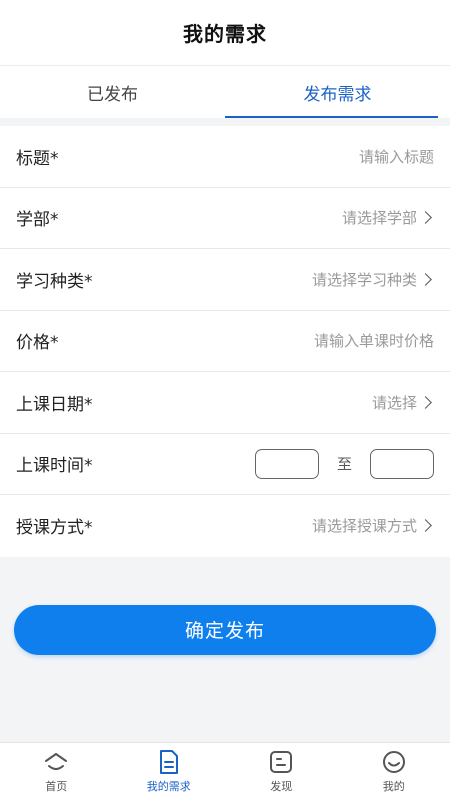 The height and width of the screenshot is (800, 450). Describe the element at coordinates (402, 463) in the screenshot. I see `end-time-input` at that location.